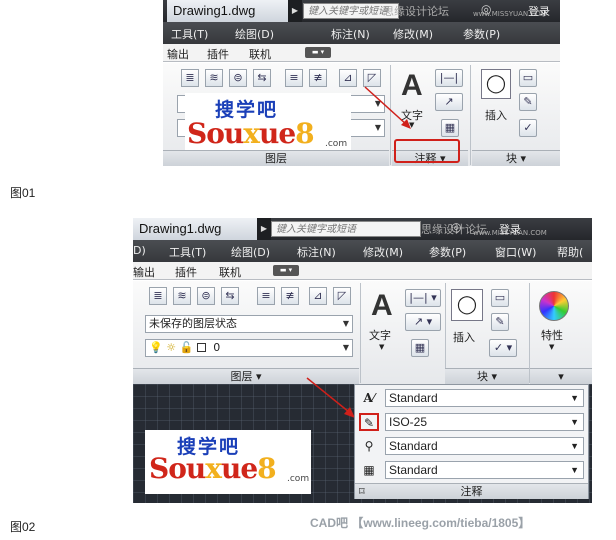  Describe the element at coordinates (230, 272) in the screenshot. I see `tab-online-2: 联机` at that location.